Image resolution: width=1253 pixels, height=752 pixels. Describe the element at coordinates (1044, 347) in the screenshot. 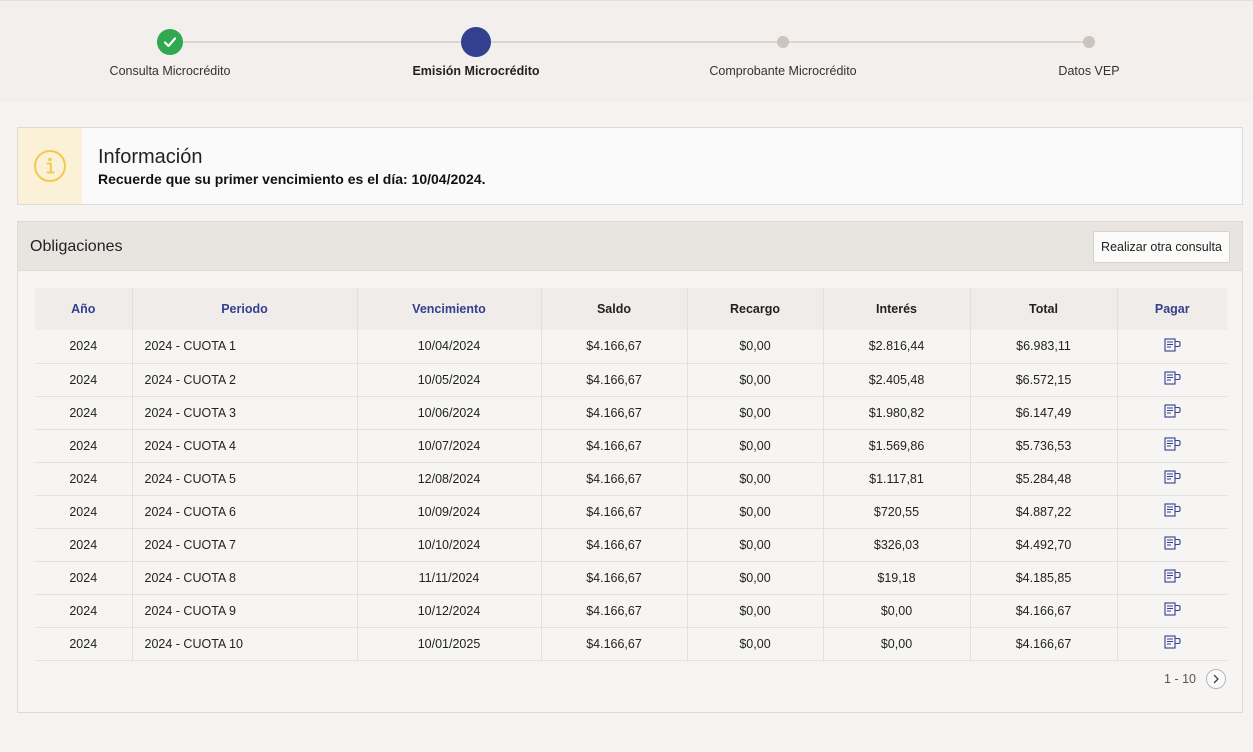

I see `cell-total: $6.983,11` at that location.